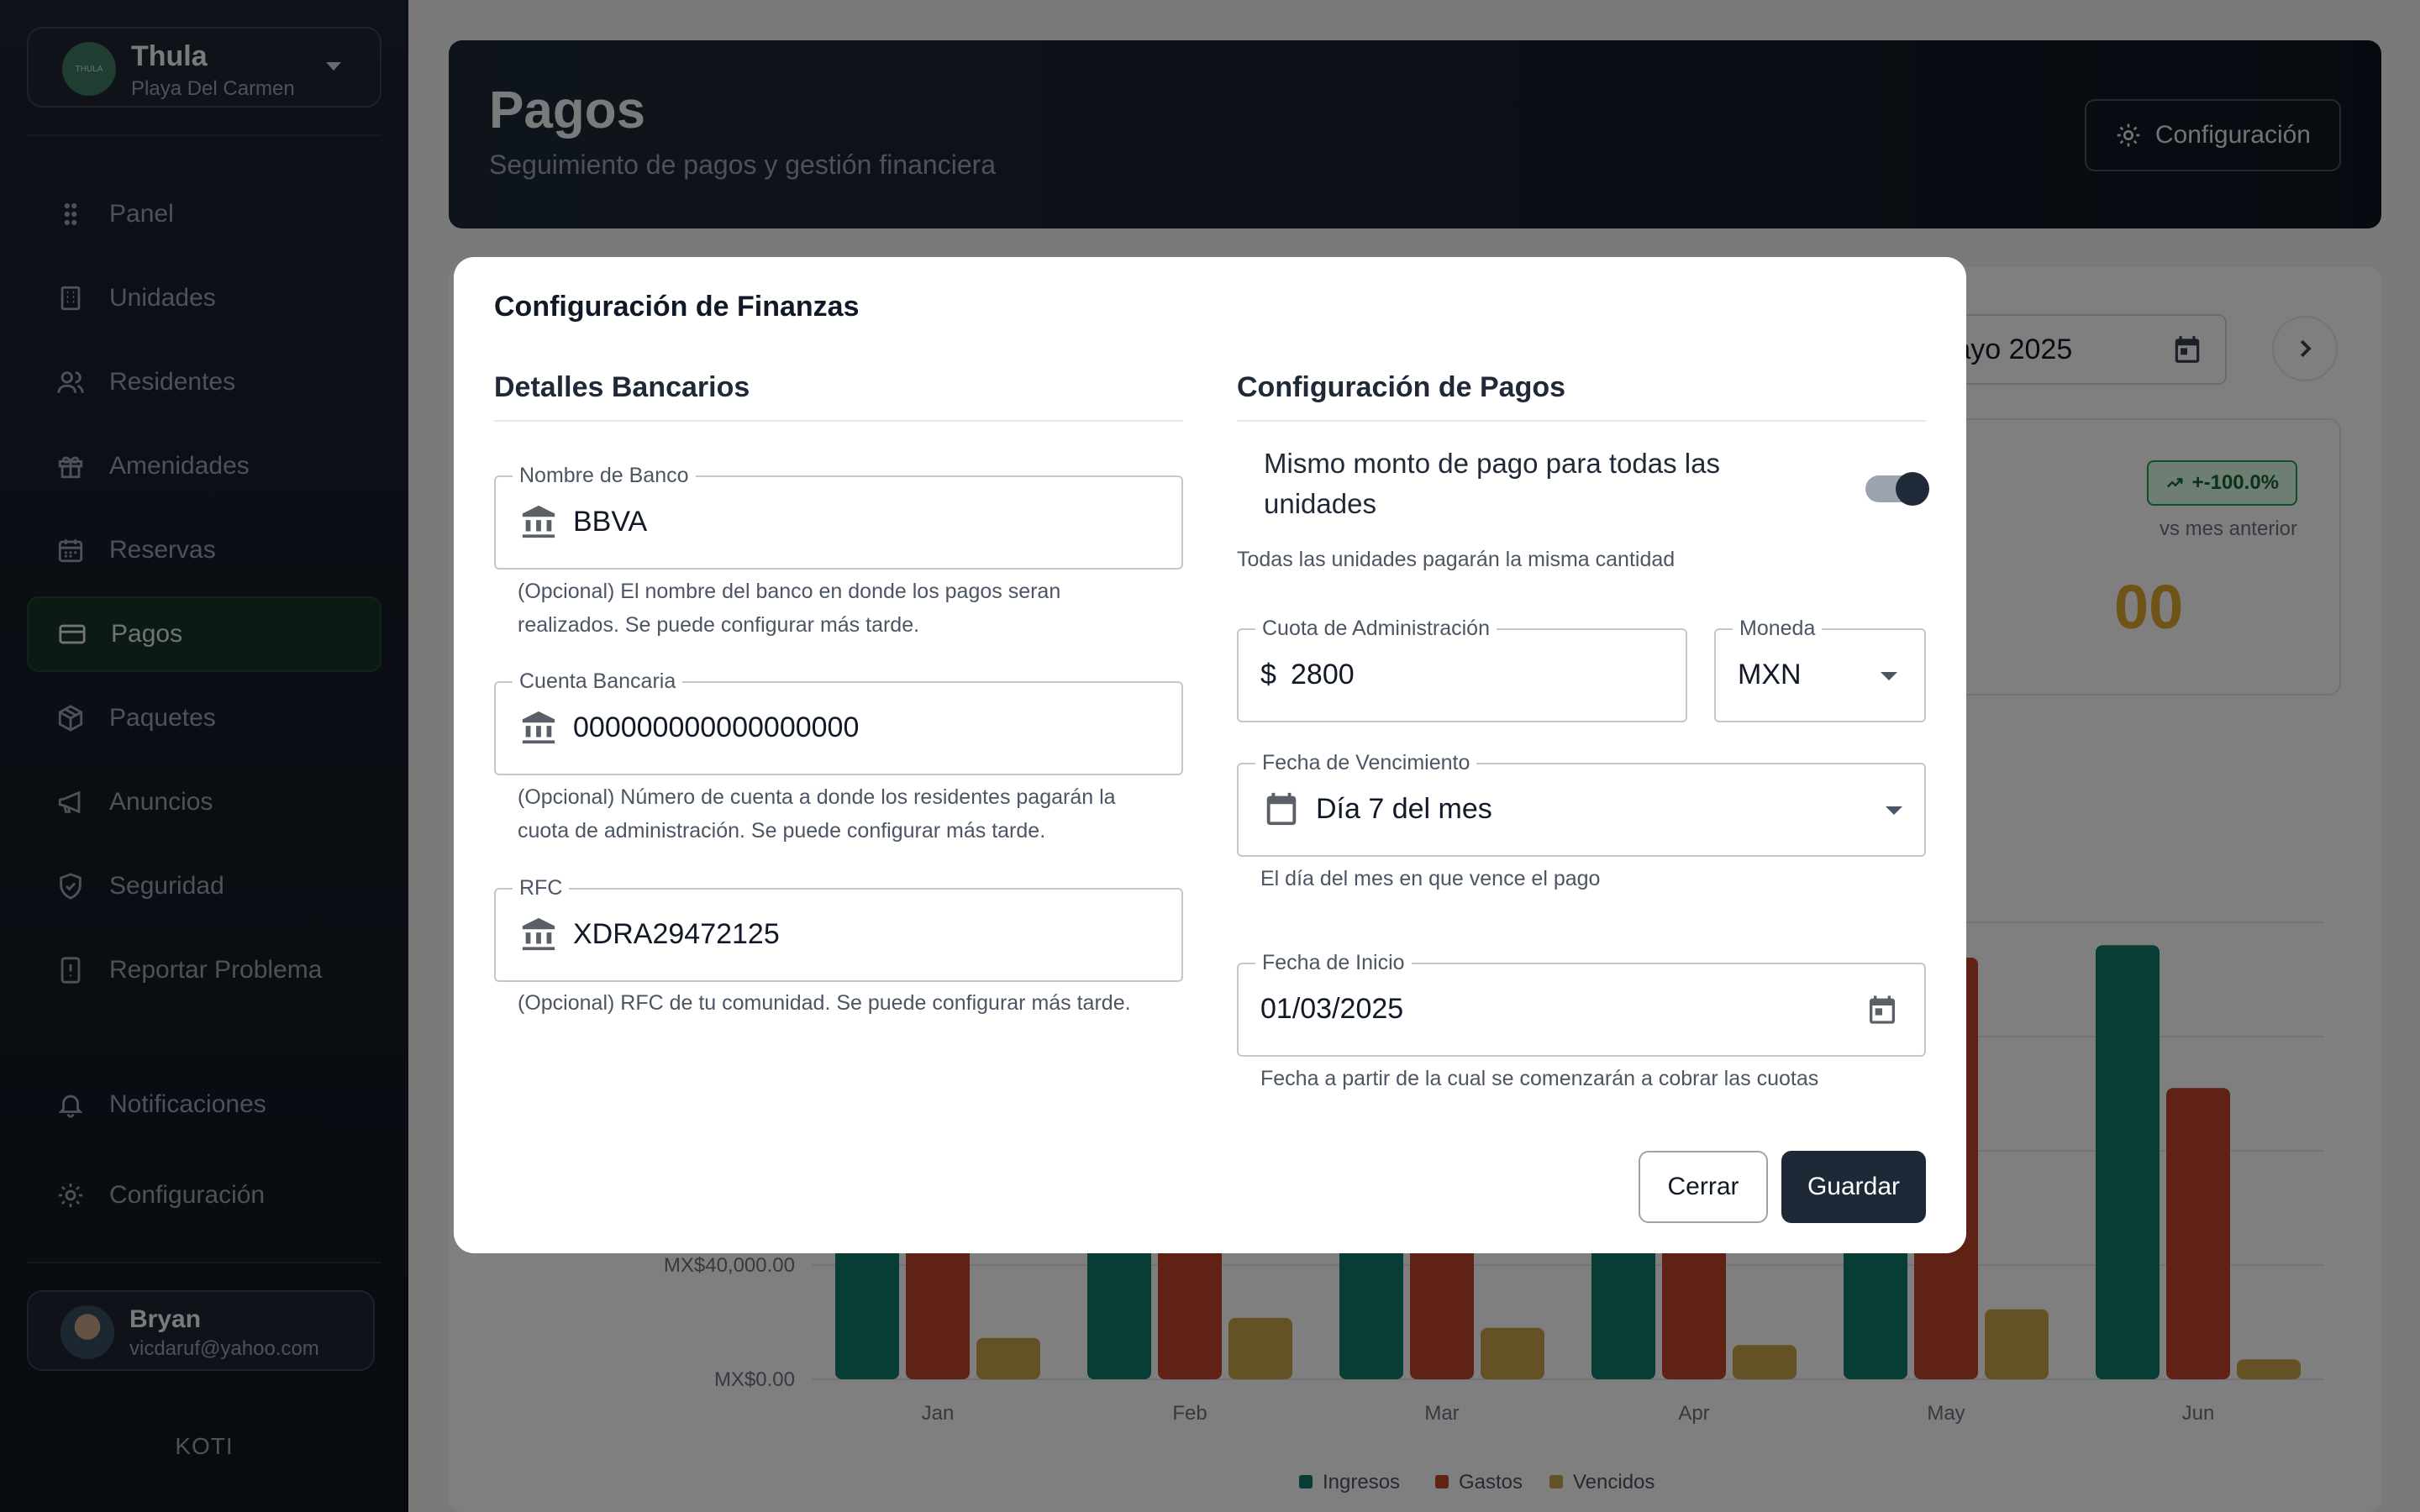 Image resolution: width=2420 pixels, height=1512 pixels. Describe the element at coordinates (1323, 674) in the screenshot. I see `admin-fee-value: 2800` at that location.